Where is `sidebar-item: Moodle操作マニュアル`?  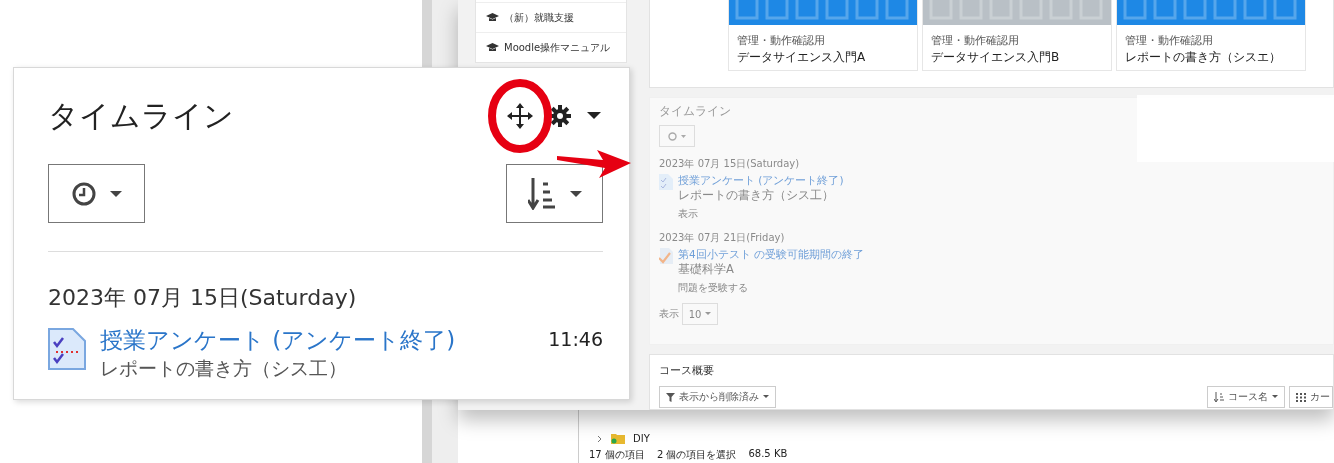
sidebar-item: Moodle操作マニュアル is located at coordinates (551, 47).